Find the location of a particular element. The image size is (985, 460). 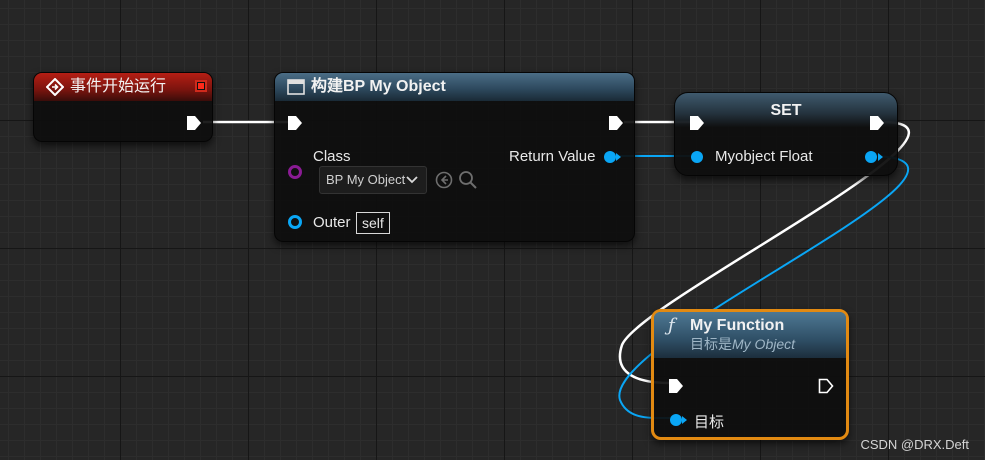

function-subtitle-prefix: 目标是 is located at coordinates (711, 344).